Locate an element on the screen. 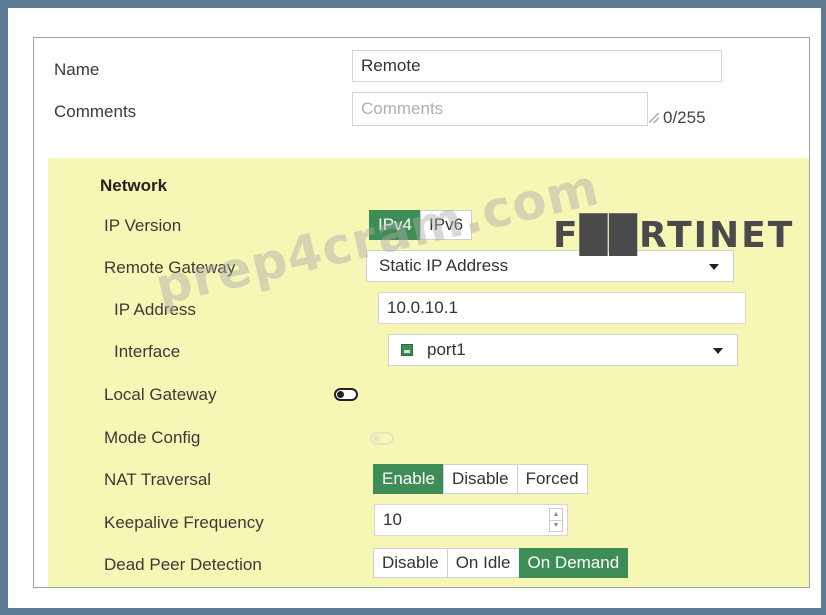  comments-textarea: Comments is located at coordinates (500, 109).